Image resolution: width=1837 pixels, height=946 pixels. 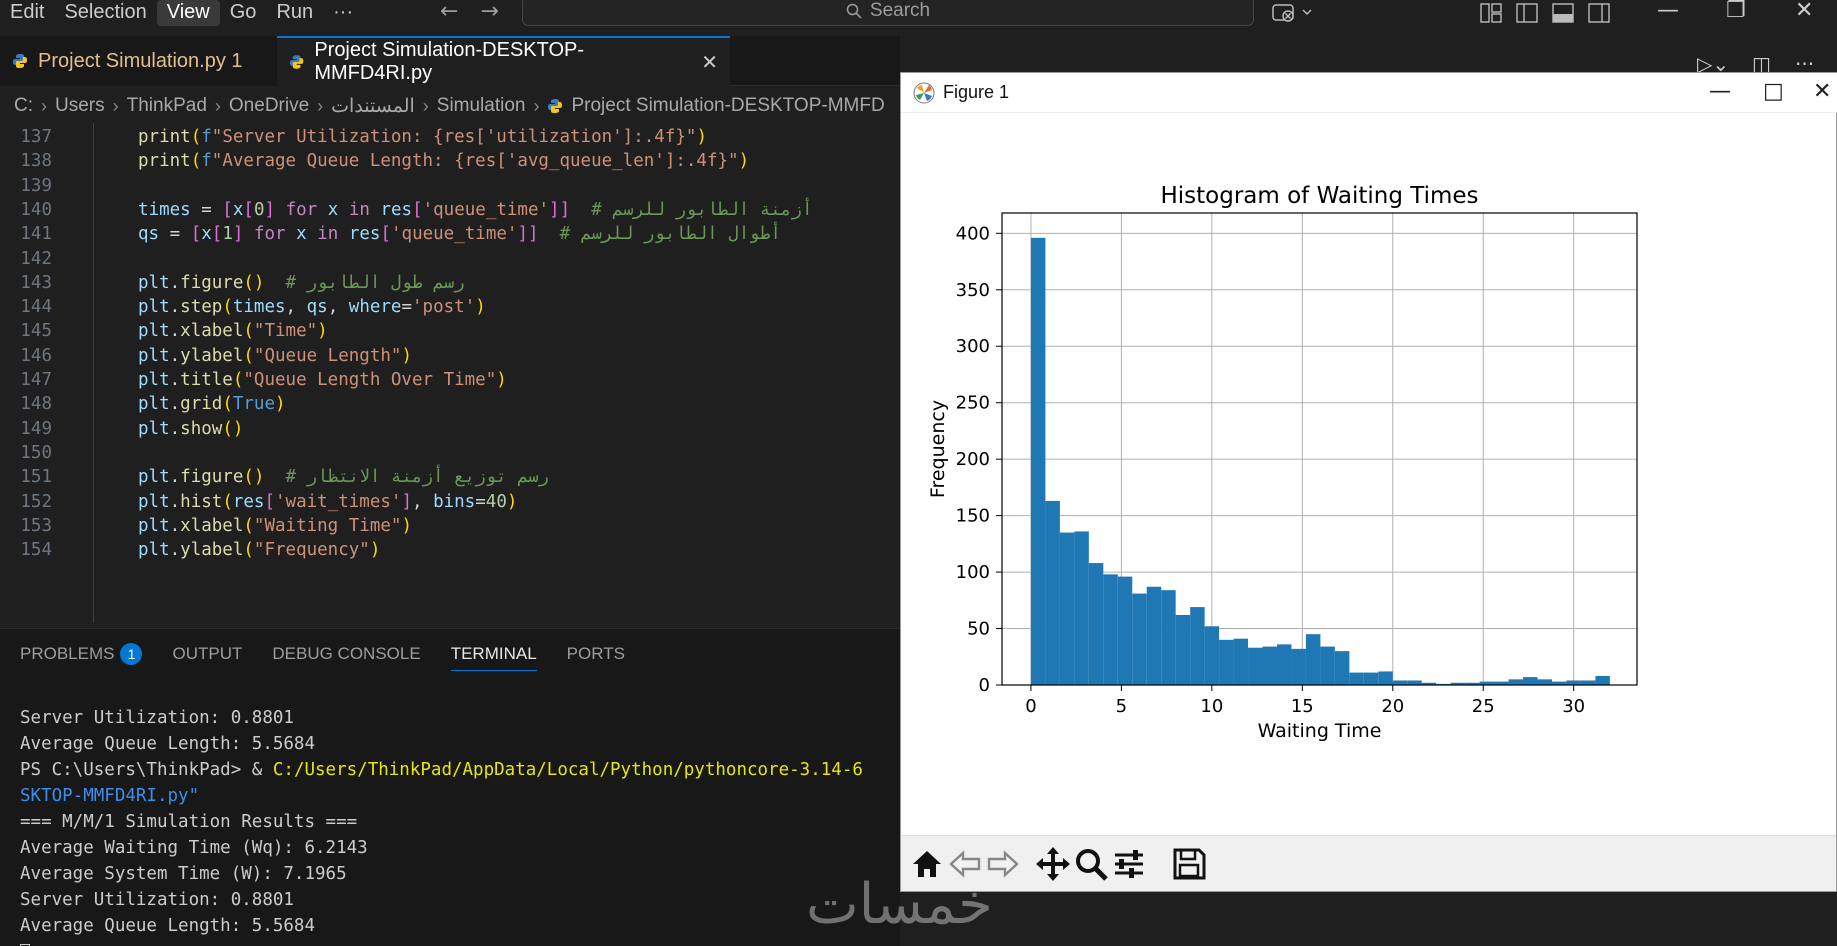 What do you see at coordinates (1189, 864) in the screenshot?
I see `save-icon` at bounding box center [1189, 864].